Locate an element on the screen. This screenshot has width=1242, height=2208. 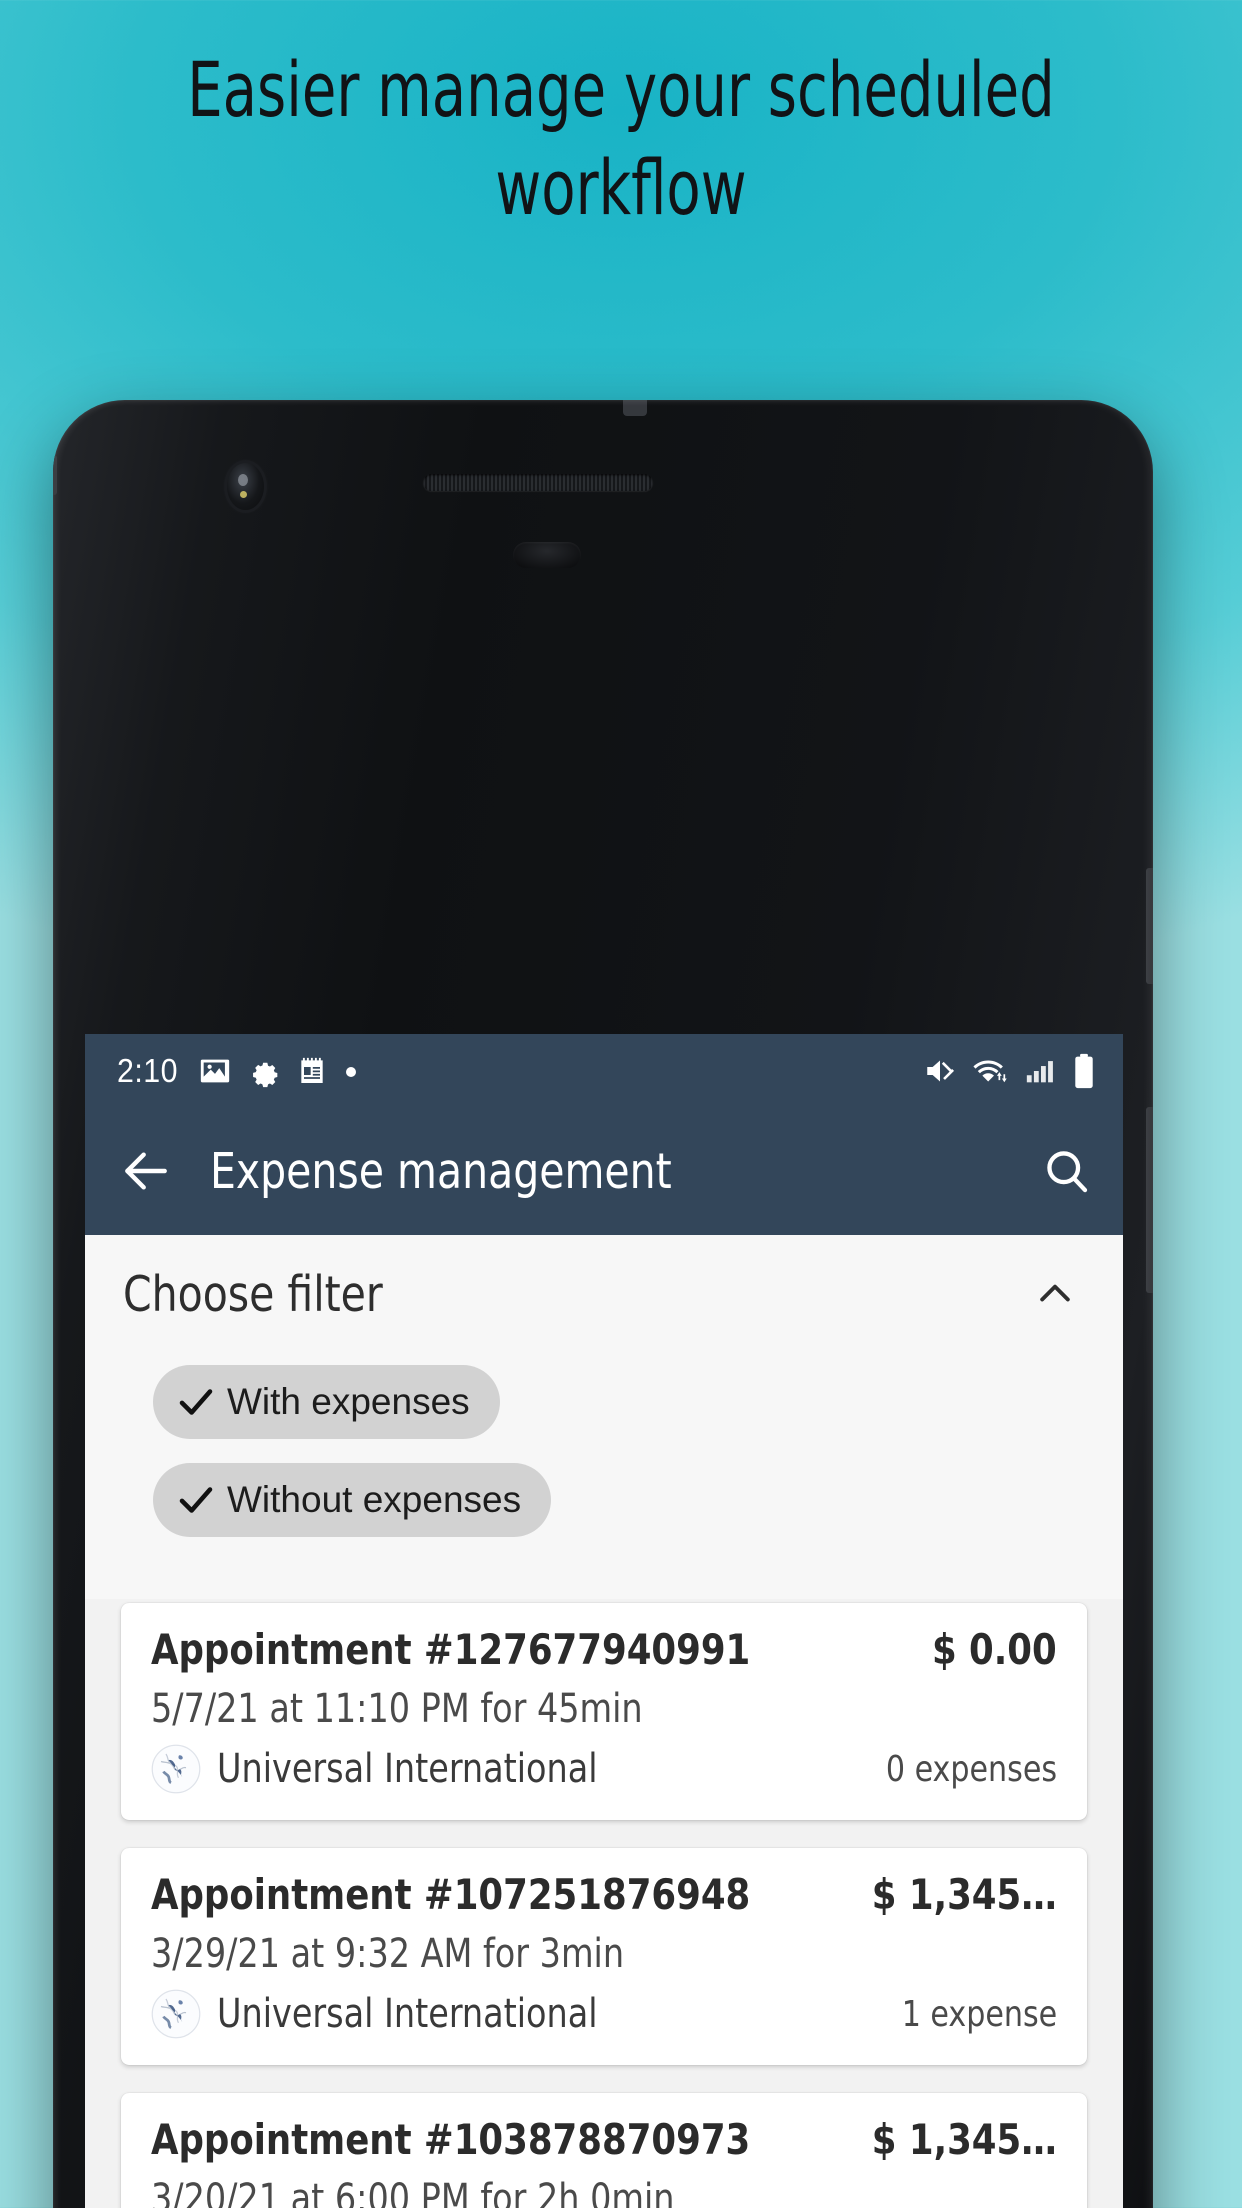
filter-chip-with-expenses: With expenses is located at coordinates (326, 1402).